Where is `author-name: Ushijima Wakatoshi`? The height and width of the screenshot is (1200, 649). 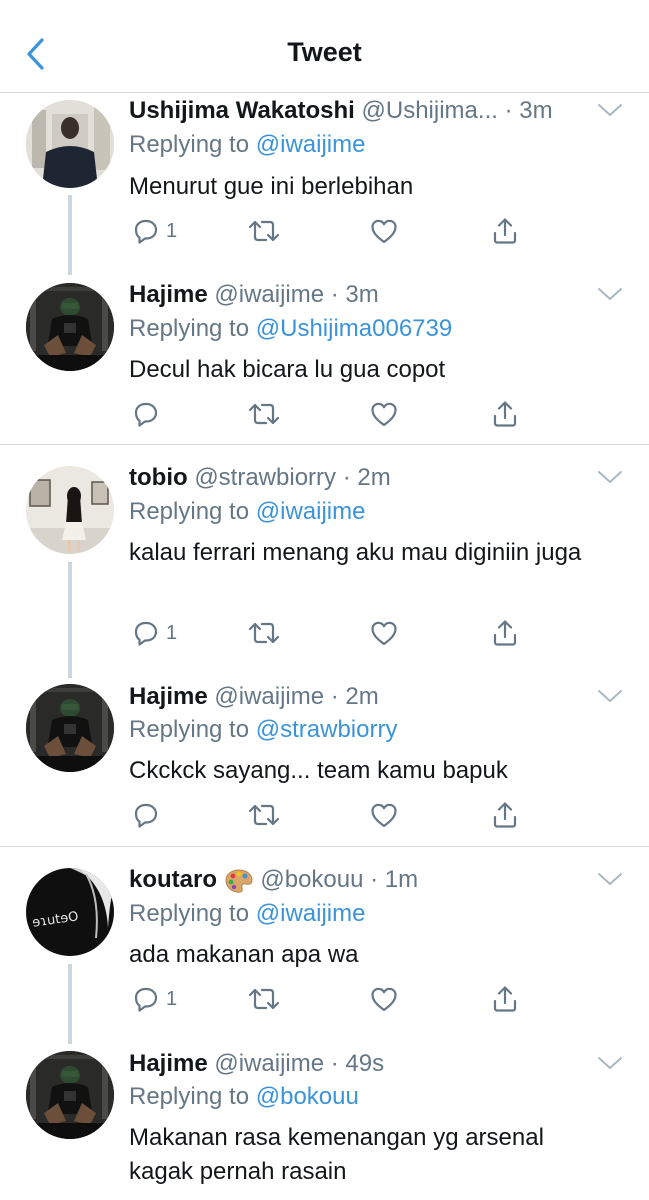 author-name: Ushijima Wakatoshi is located at coordinates (242, 110).